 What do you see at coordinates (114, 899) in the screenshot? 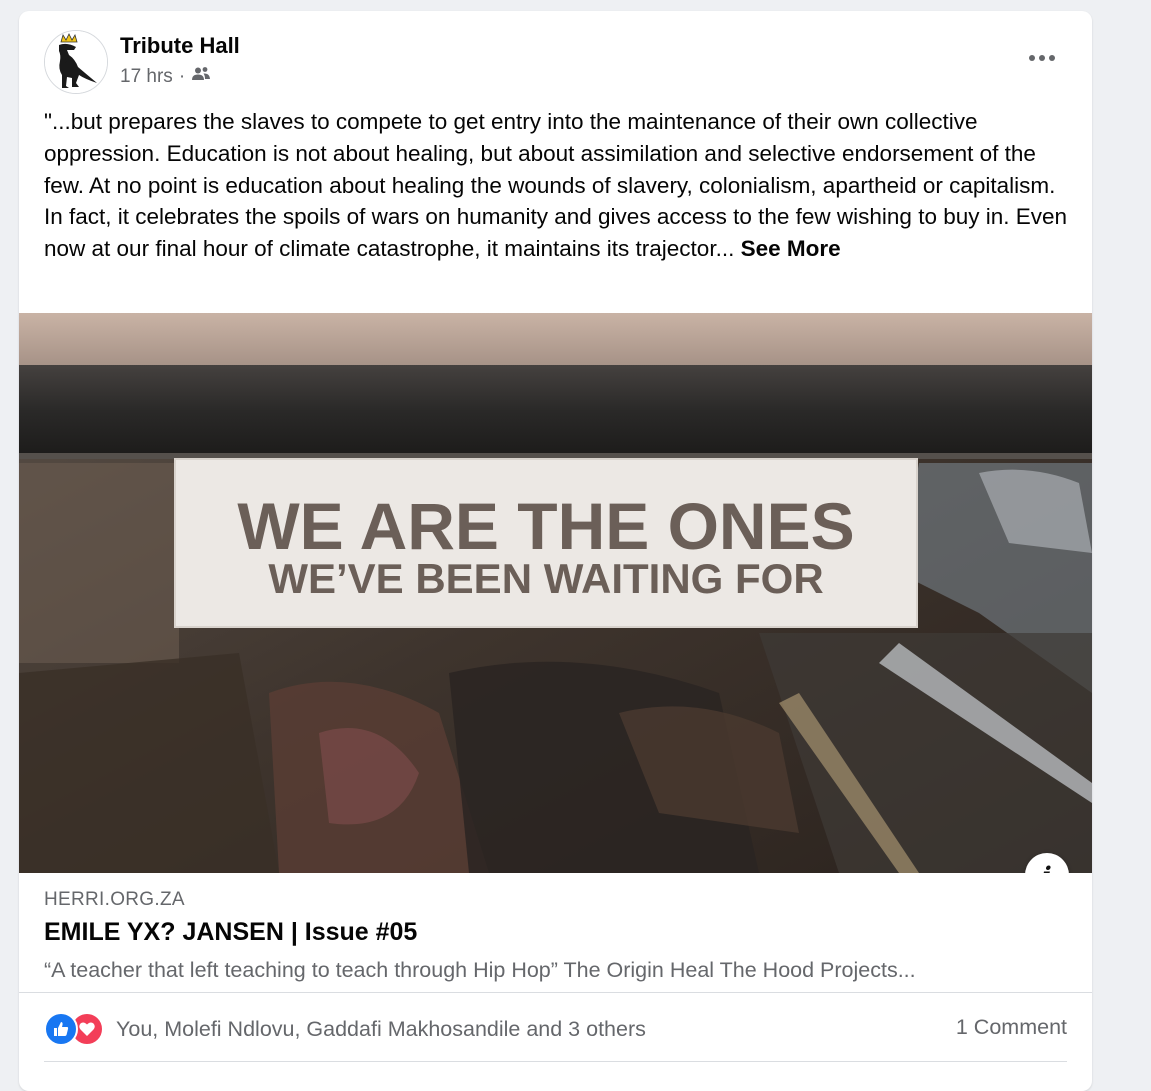
I see `link-domain: HERRI.ORG.ZA` at bounding box center [114, 899].